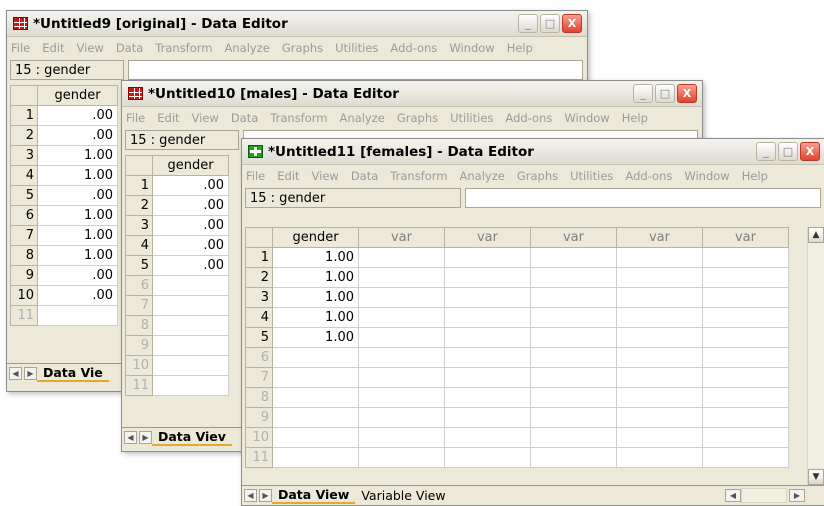 This screenshot has width=824, height=506. What do you see at coordinates (24, 275) in the screenshot?
I see `row-header: 9` at bounding box center [24, 275].